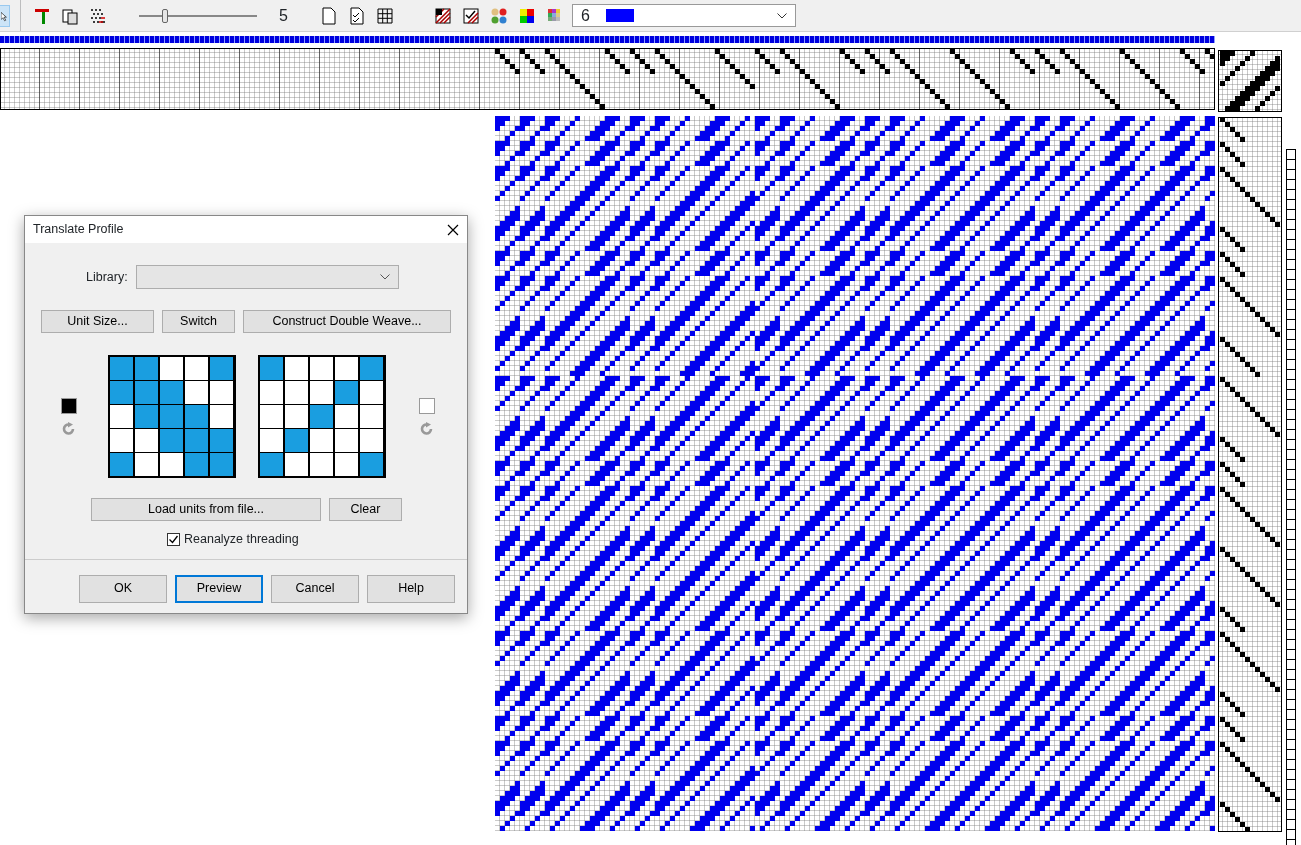 The height and width of the screenshot is (845, 1301). Describe the element at coordinates (164, 15) in the screenshot. I see `slider-thumb` at that location.